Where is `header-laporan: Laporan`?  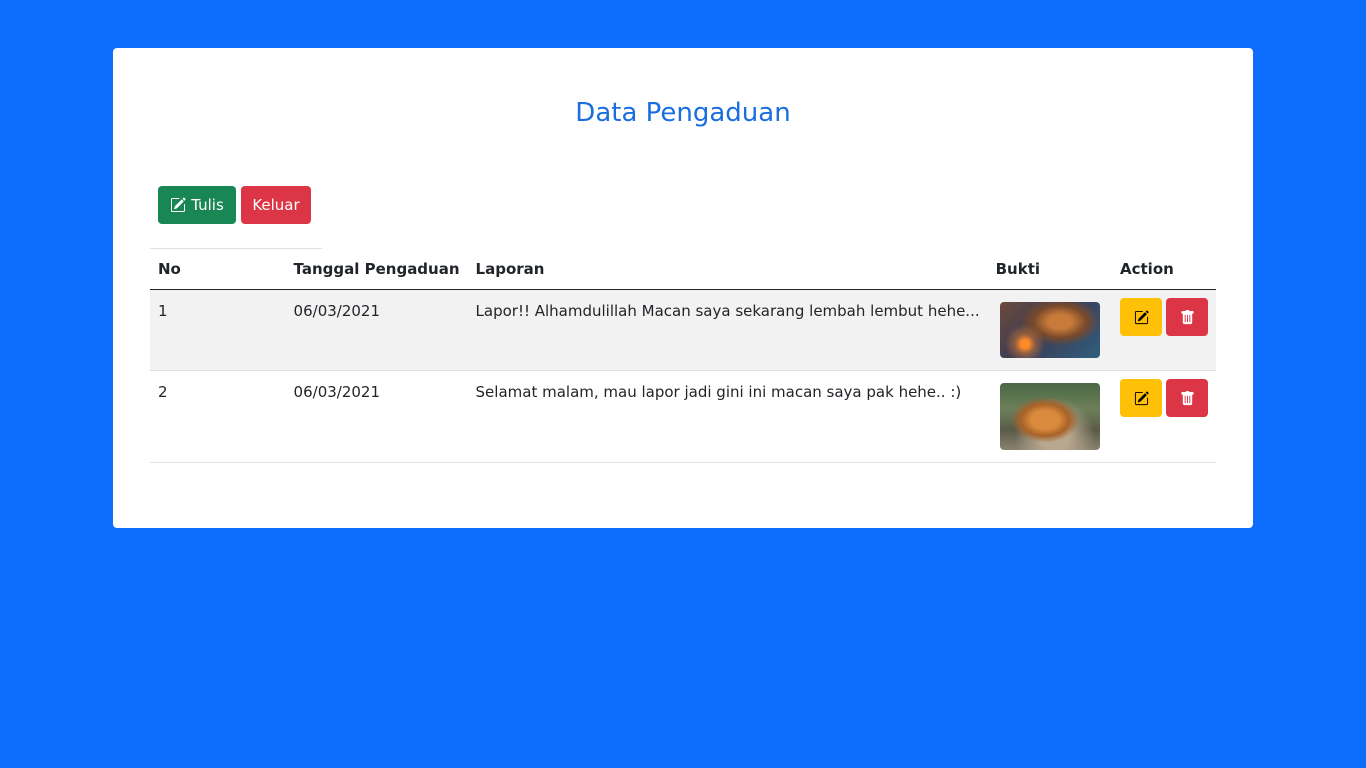
header-laporan: Laporan is located at coordinates (727, 269).